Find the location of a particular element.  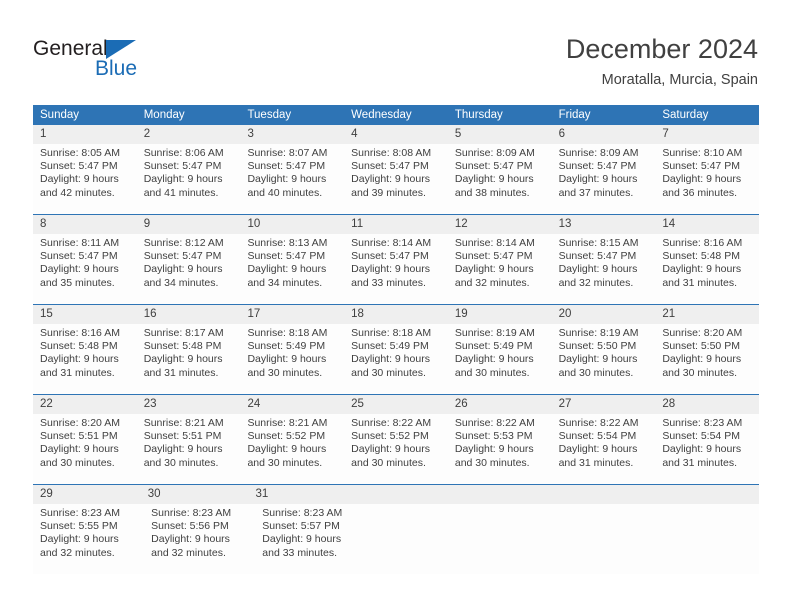

day-number: 4 is located at coordinates (396, 134).